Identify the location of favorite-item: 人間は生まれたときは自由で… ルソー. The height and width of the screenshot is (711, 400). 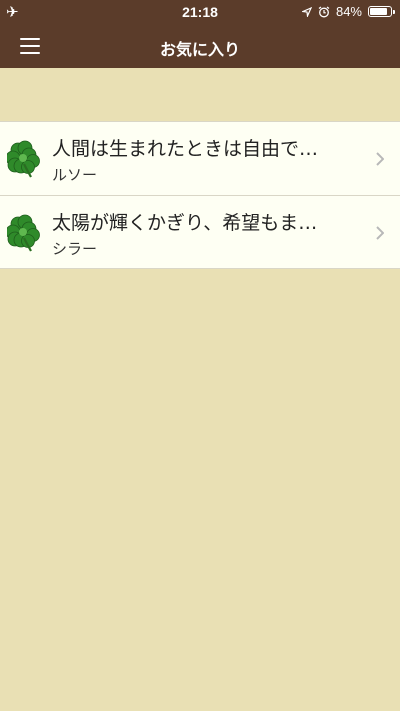
(200, 158).